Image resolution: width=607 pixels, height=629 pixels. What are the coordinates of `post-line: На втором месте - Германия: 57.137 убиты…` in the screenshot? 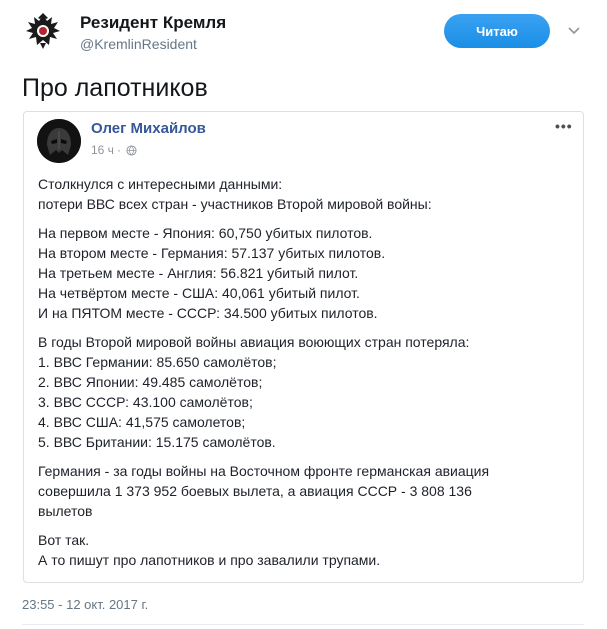 It's located at (212, 253).